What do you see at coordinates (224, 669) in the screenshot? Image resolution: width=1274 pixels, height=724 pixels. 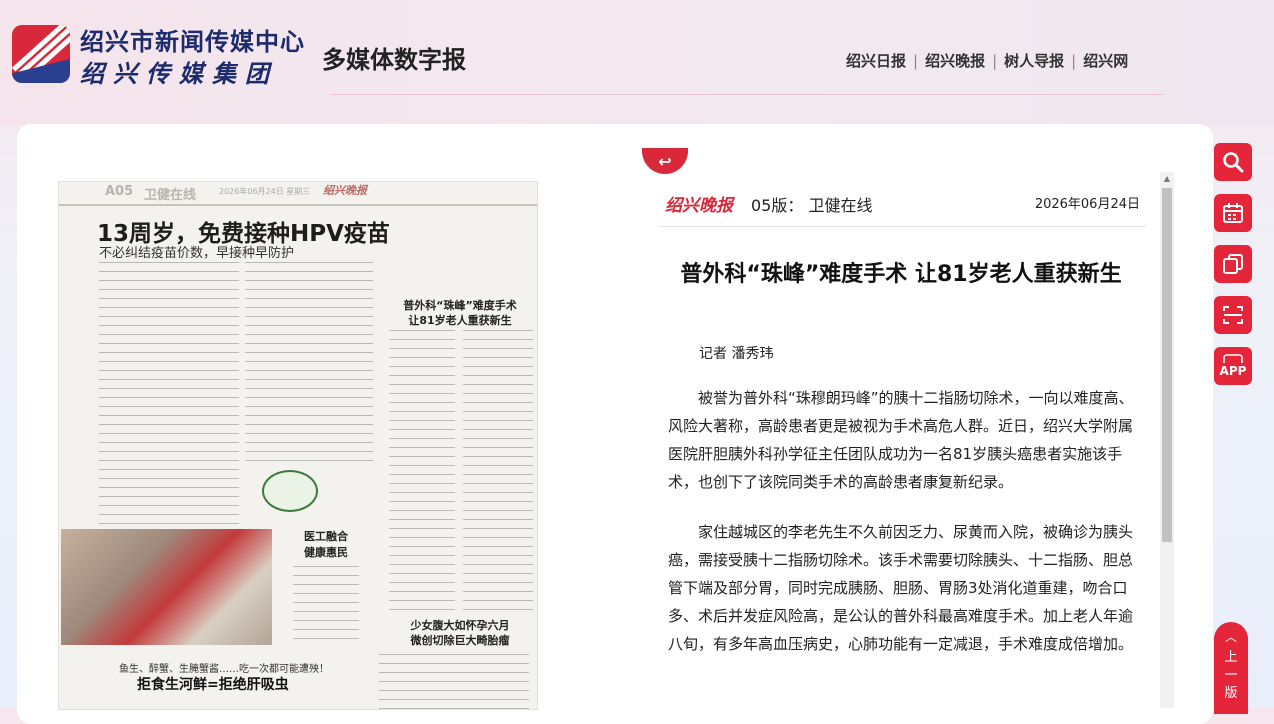 I see `paper-bottom-subtitle: 鱼生、醉蟹、生腌蟹酱……吃一次都可能遭殃！` at bounding box center [224, 669].